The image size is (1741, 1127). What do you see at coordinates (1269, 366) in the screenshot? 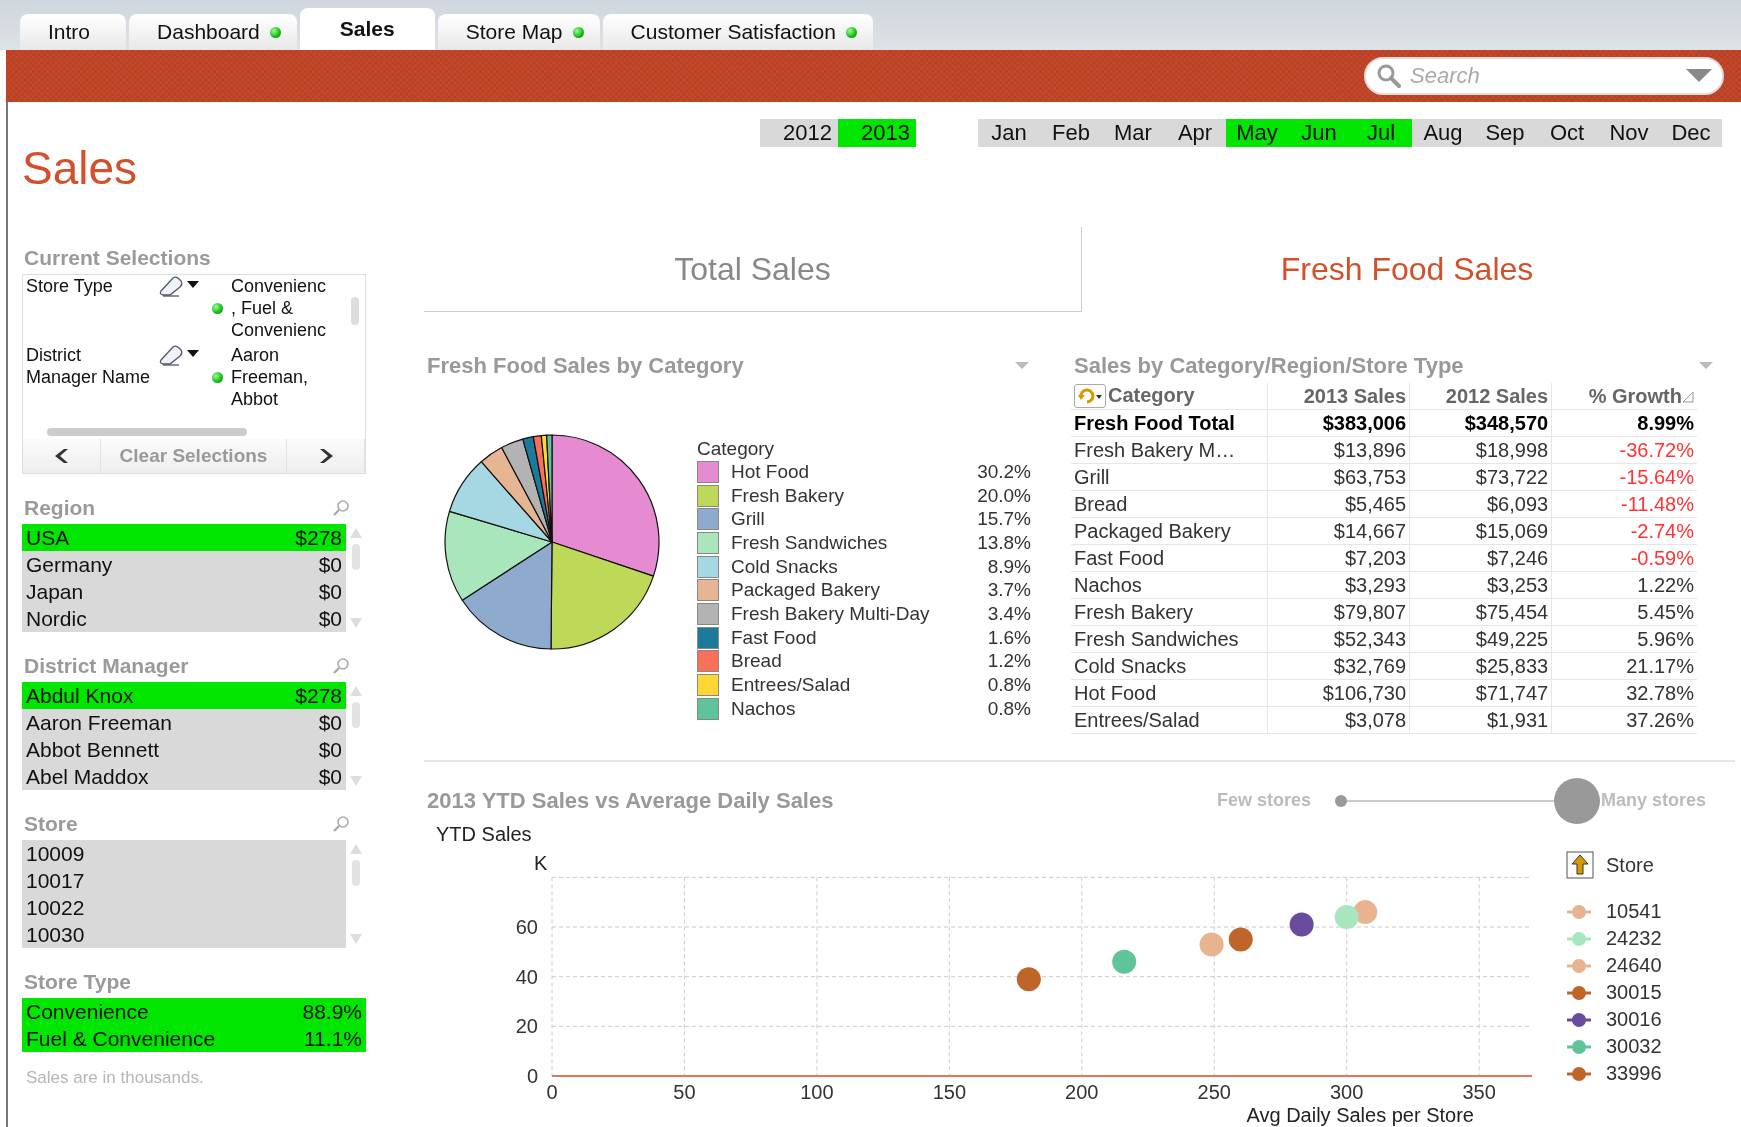
I see `table-title: Sales by Category/Region/Store Type` at bounding box center [1269, 366].